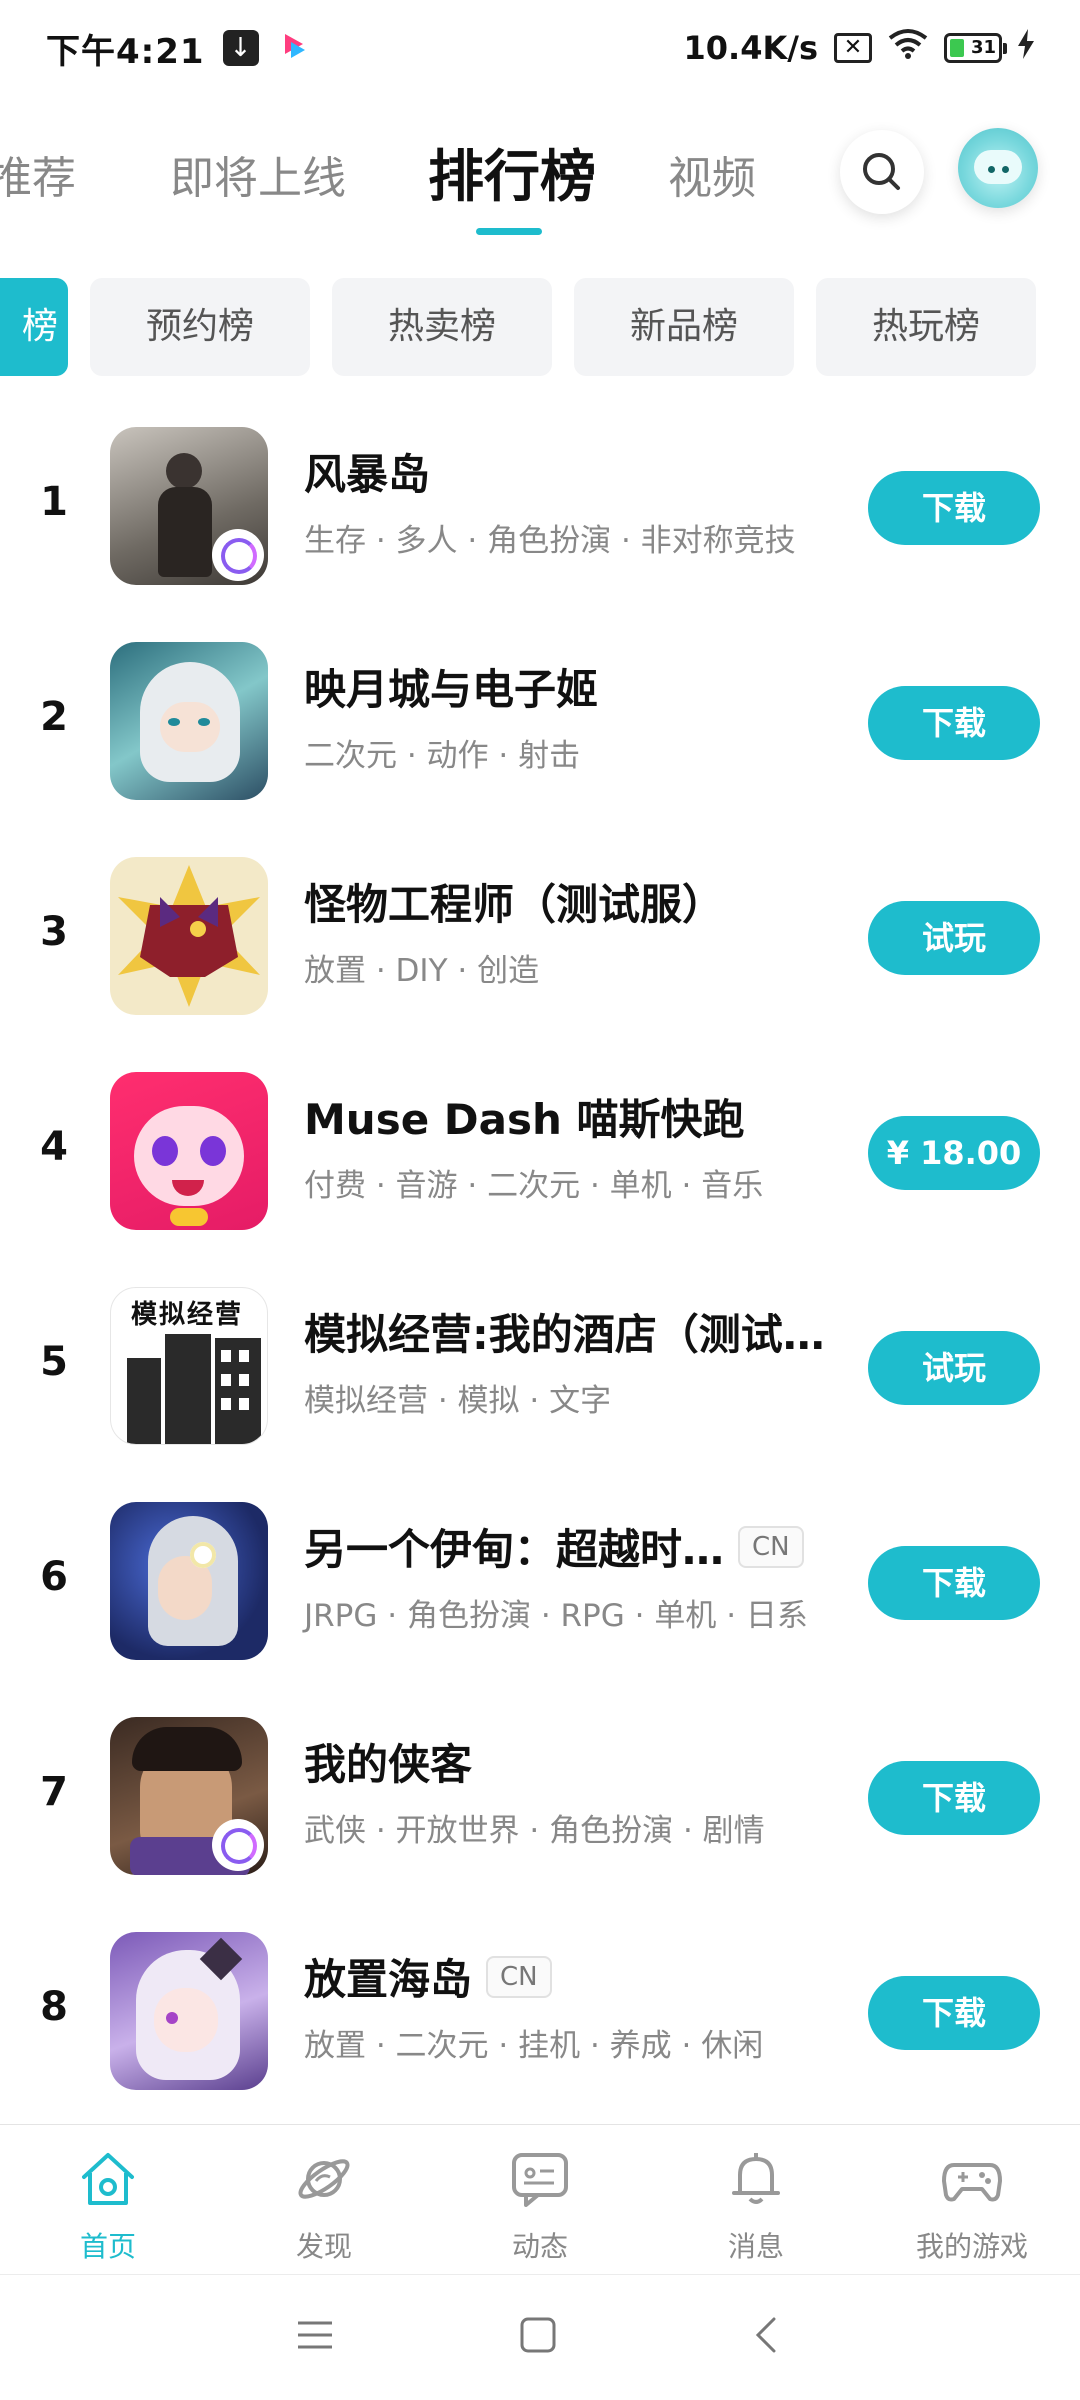 The image size is (1080, 2400). I want to click on subtab-new: 新品榜, so click(684, 327).